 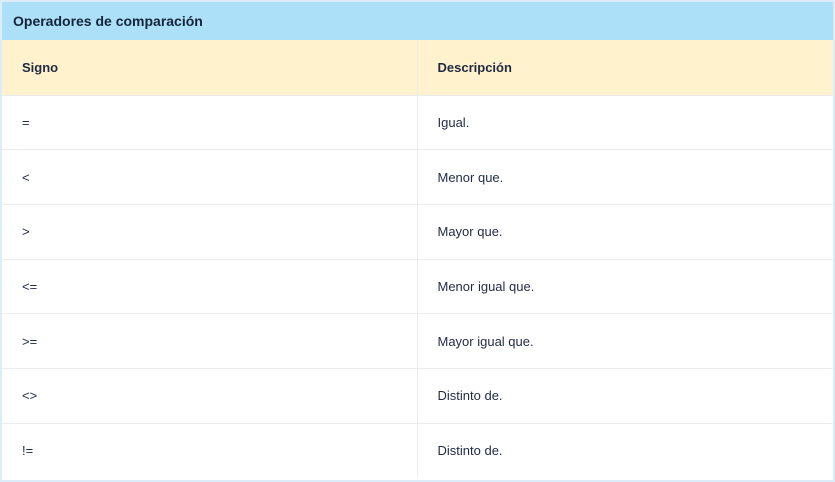 I want to click on table-row: = Igual., so click(x=417, y=123).